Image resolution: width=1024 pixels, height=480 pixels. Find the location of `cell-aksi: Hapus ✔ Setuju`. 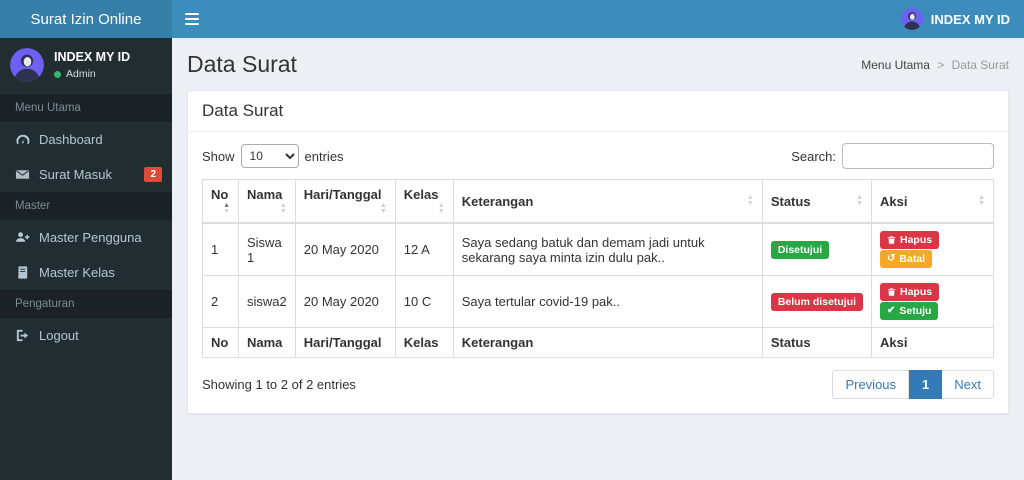

cell-aksi: Hapus ✔ Setuju is located at coordinates (932, 301).